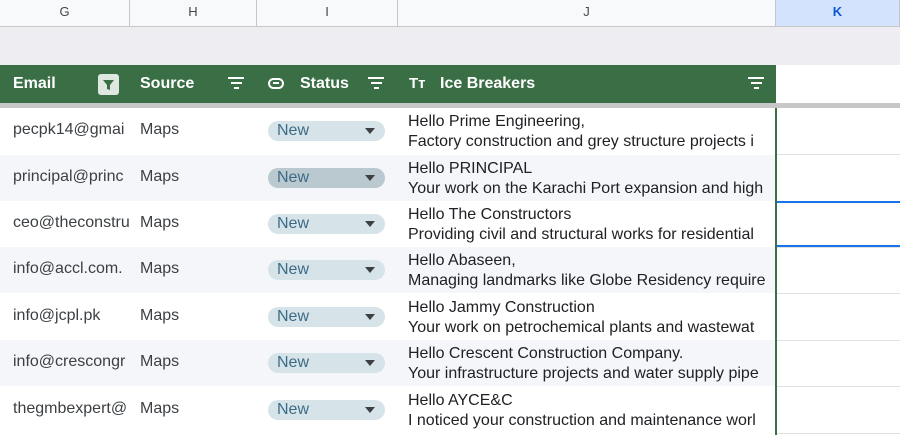  Describe the element at coordinates (71, 177) in the screenshot. I see `email-cell: principal@princ` at that location.